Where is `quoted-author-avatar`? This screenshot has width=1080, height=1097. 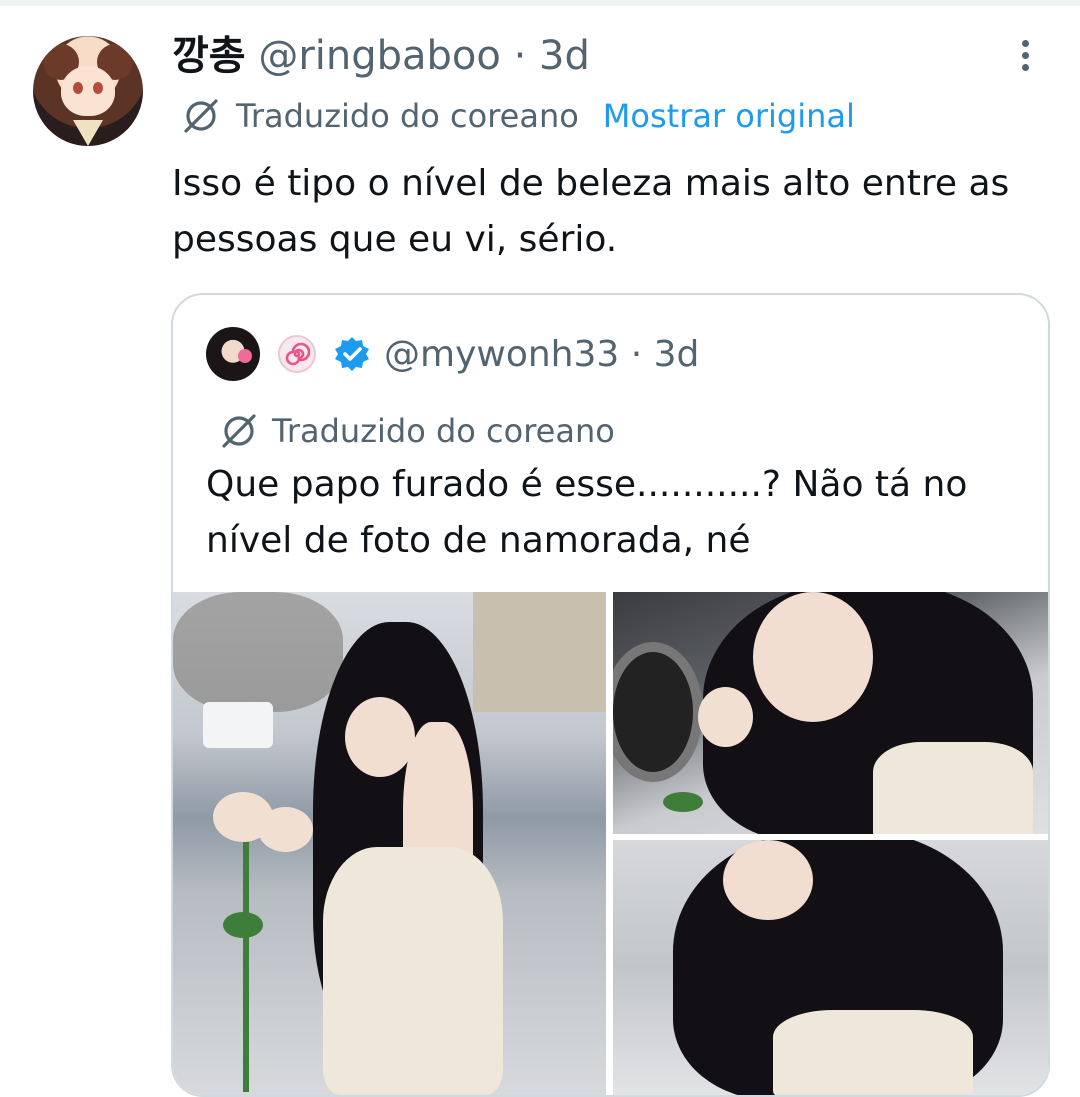 quoted-author-avatar is located at coordinates (233, 354).